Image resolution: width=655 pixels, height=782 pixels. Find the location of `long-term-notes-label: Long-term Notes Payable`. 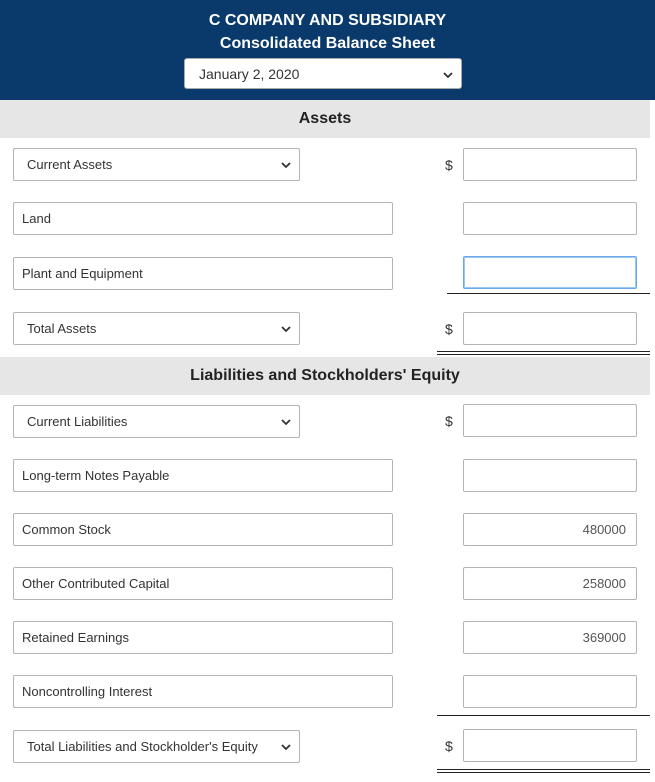

long-term-notes-label: Long-term Notes Payable is located at coordinates (96, 475).